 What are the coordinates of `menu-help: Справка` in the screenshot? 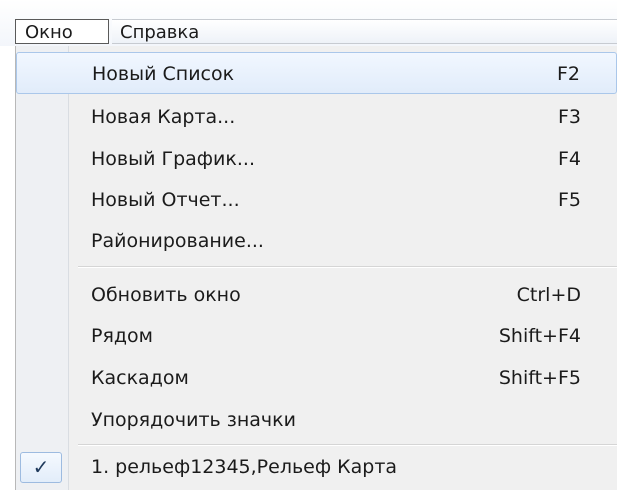 It's located at (364, 31).